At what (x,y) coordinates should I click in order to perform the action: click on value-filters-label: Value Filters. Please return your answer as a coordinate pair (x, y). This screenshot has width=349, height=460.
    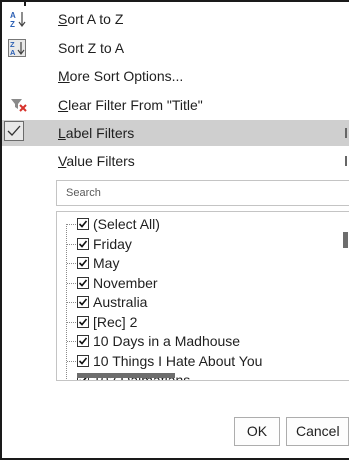
    Looking at the image, I should click on (96, 161).